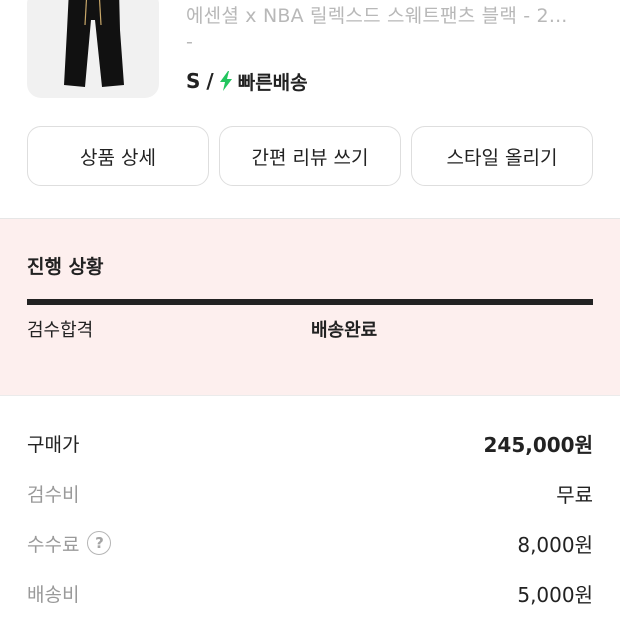 Image resolution: width=620 pixels, height=620 pixels. What do you see at coordinates (310, 302) in the screenshot?
I see `progress-bar` at bounding box center [310, 302].